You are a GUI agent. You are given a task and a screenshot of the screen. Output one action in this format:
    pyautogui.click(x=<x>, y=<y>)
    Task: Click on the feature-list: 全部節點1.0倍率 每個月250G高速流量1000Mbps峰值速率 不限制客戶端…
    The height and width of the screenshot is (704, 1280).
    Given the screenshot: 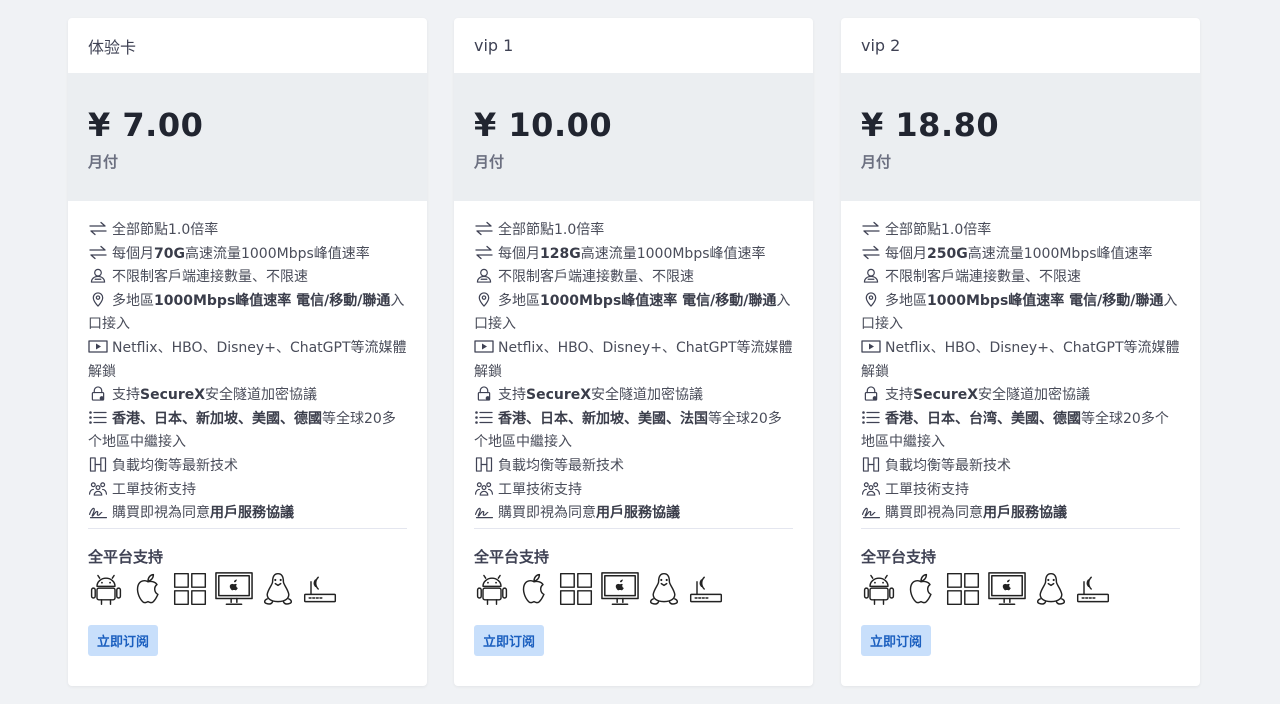 What is the action you would take?
    pyautogui.click(x=1020, y=364)
    